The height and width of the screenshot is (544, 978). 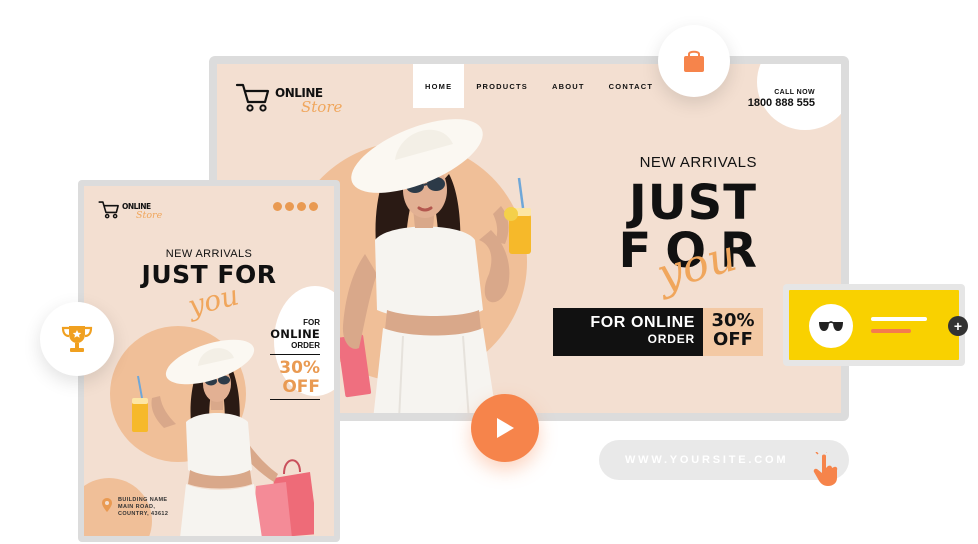 I want to click on address-line-2: MAIN ROAD,, so click(x=137, y=507).